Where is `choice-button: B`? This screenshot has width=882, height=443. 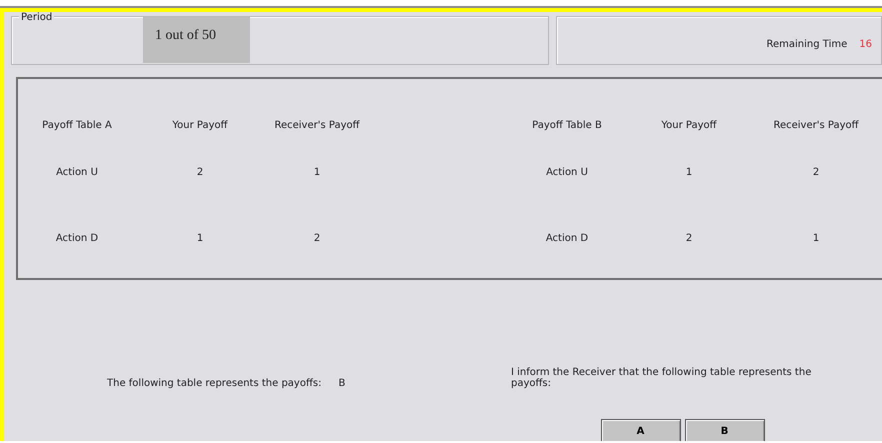
choice-button: B is located at coordinates (724, 430).